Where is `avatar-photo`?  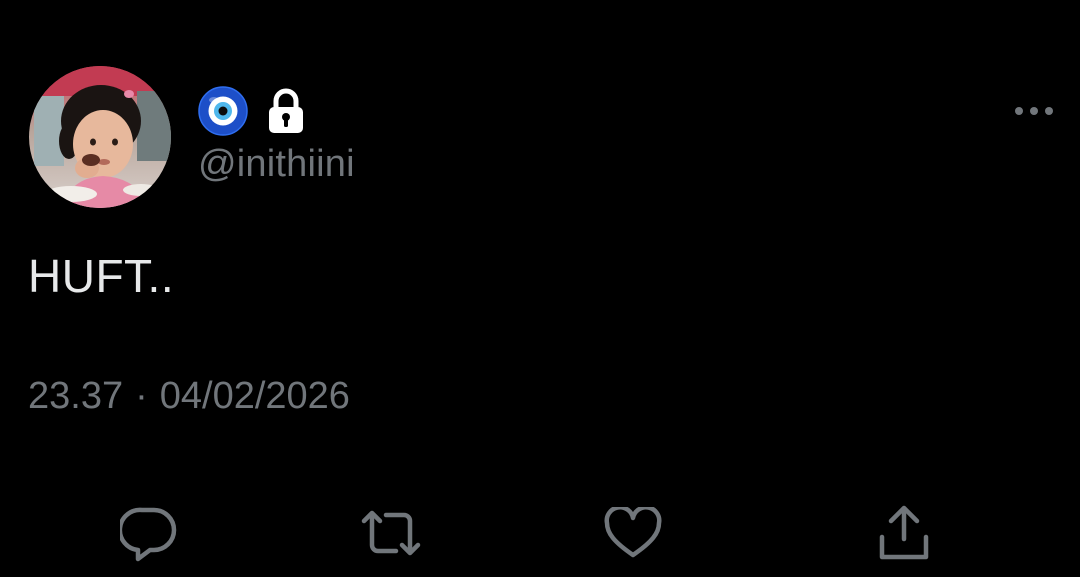
avatar-photo is located at coordinates (100, 137).